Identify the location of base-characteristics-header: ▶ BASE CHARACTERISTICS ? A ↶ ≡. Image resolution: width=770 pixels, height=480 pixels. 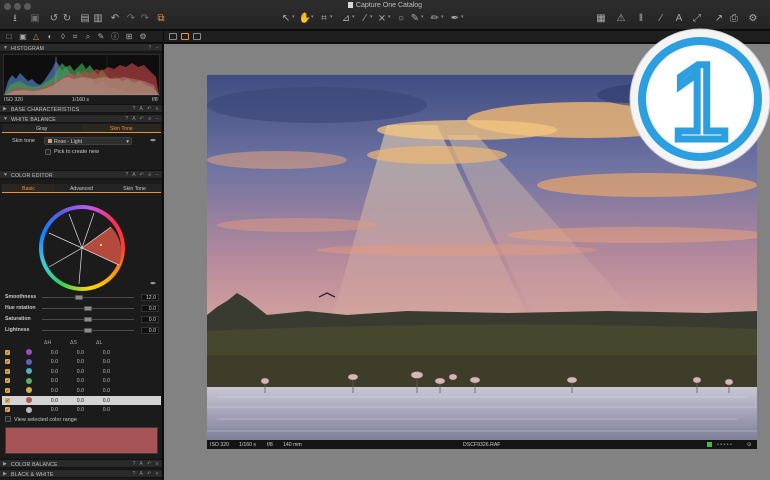
(81, 108).